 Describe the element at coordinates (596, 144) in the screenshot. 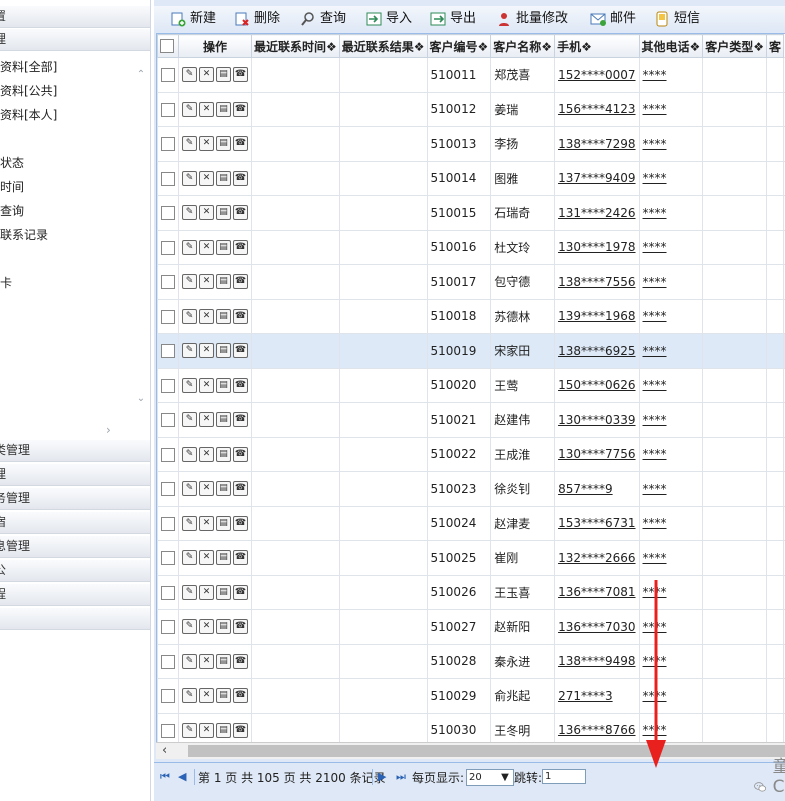

I see `mobile-text: 138****7298` at that location.